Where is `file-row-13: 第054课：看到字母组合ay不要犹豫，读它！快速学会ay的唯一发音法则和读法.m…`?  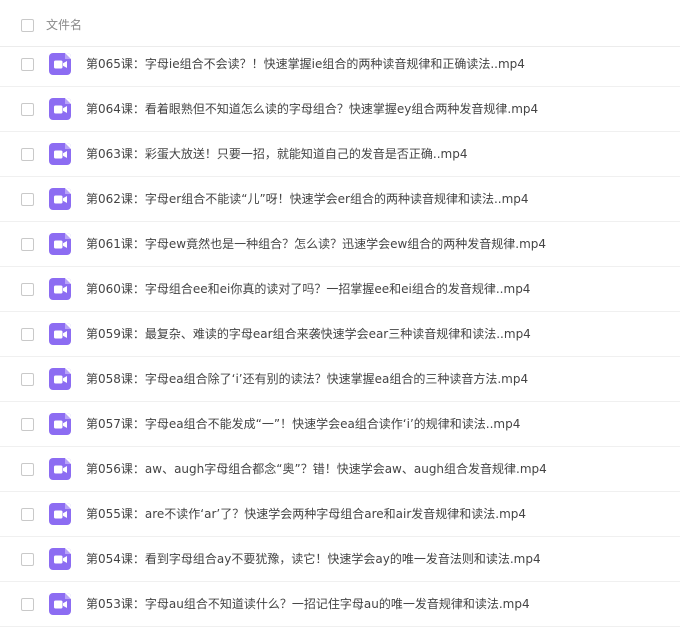 file-row-13: 第054课：看到字母组合ay不要犹豫，读它！快速学会ay的唯一发音法则和读法.m… is located at coordinates (340, 559).